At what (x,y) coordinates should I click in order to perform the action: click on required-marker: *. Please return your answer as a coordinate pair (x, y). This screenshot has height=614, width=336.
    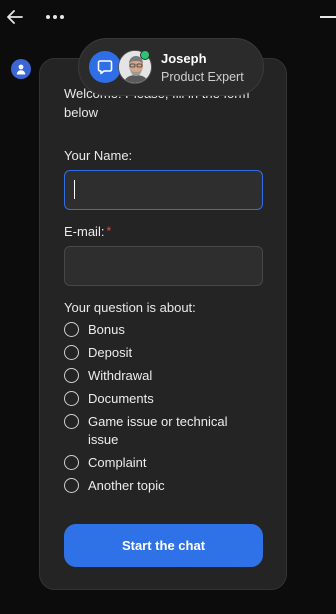
    Looking at the image, I should click on (109, 231).